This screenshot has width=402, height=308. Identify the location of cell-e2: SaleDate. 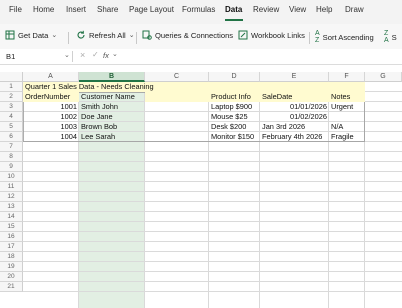
(277, 97).